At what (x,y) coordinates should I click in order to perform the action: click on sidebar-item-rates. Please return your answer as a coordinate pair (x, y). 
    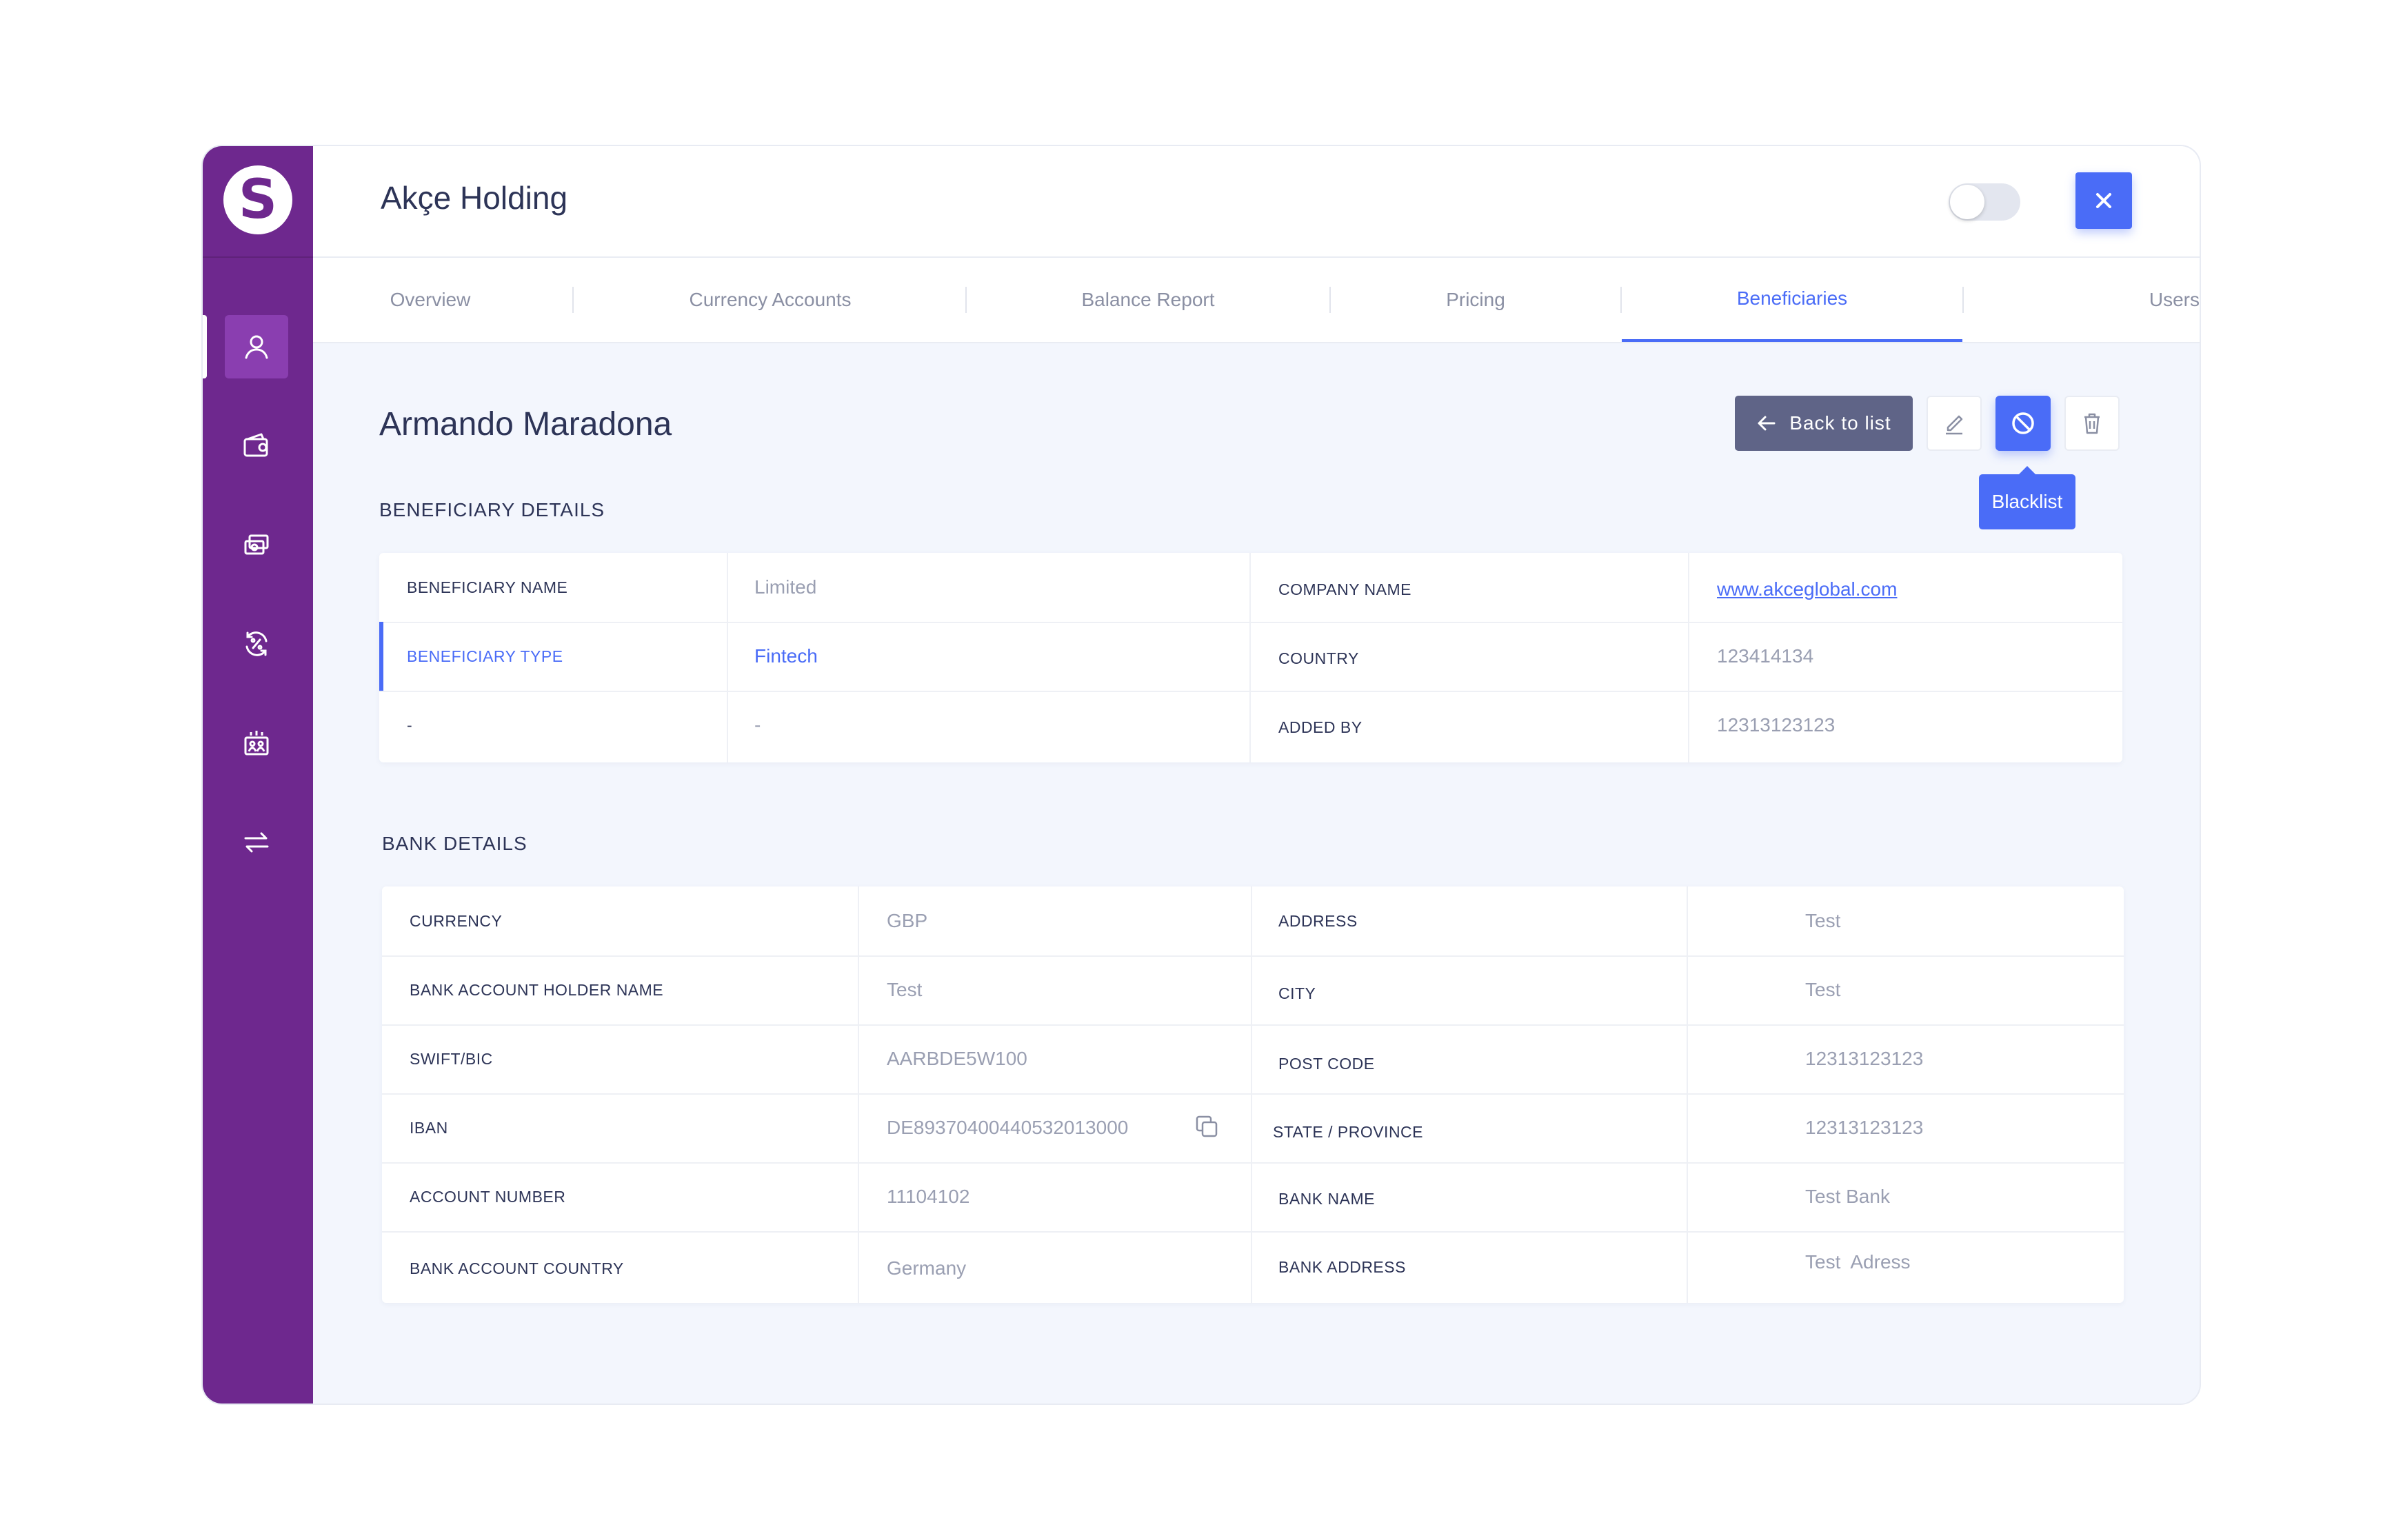
    Looking at the image, I should click on (256, 644).